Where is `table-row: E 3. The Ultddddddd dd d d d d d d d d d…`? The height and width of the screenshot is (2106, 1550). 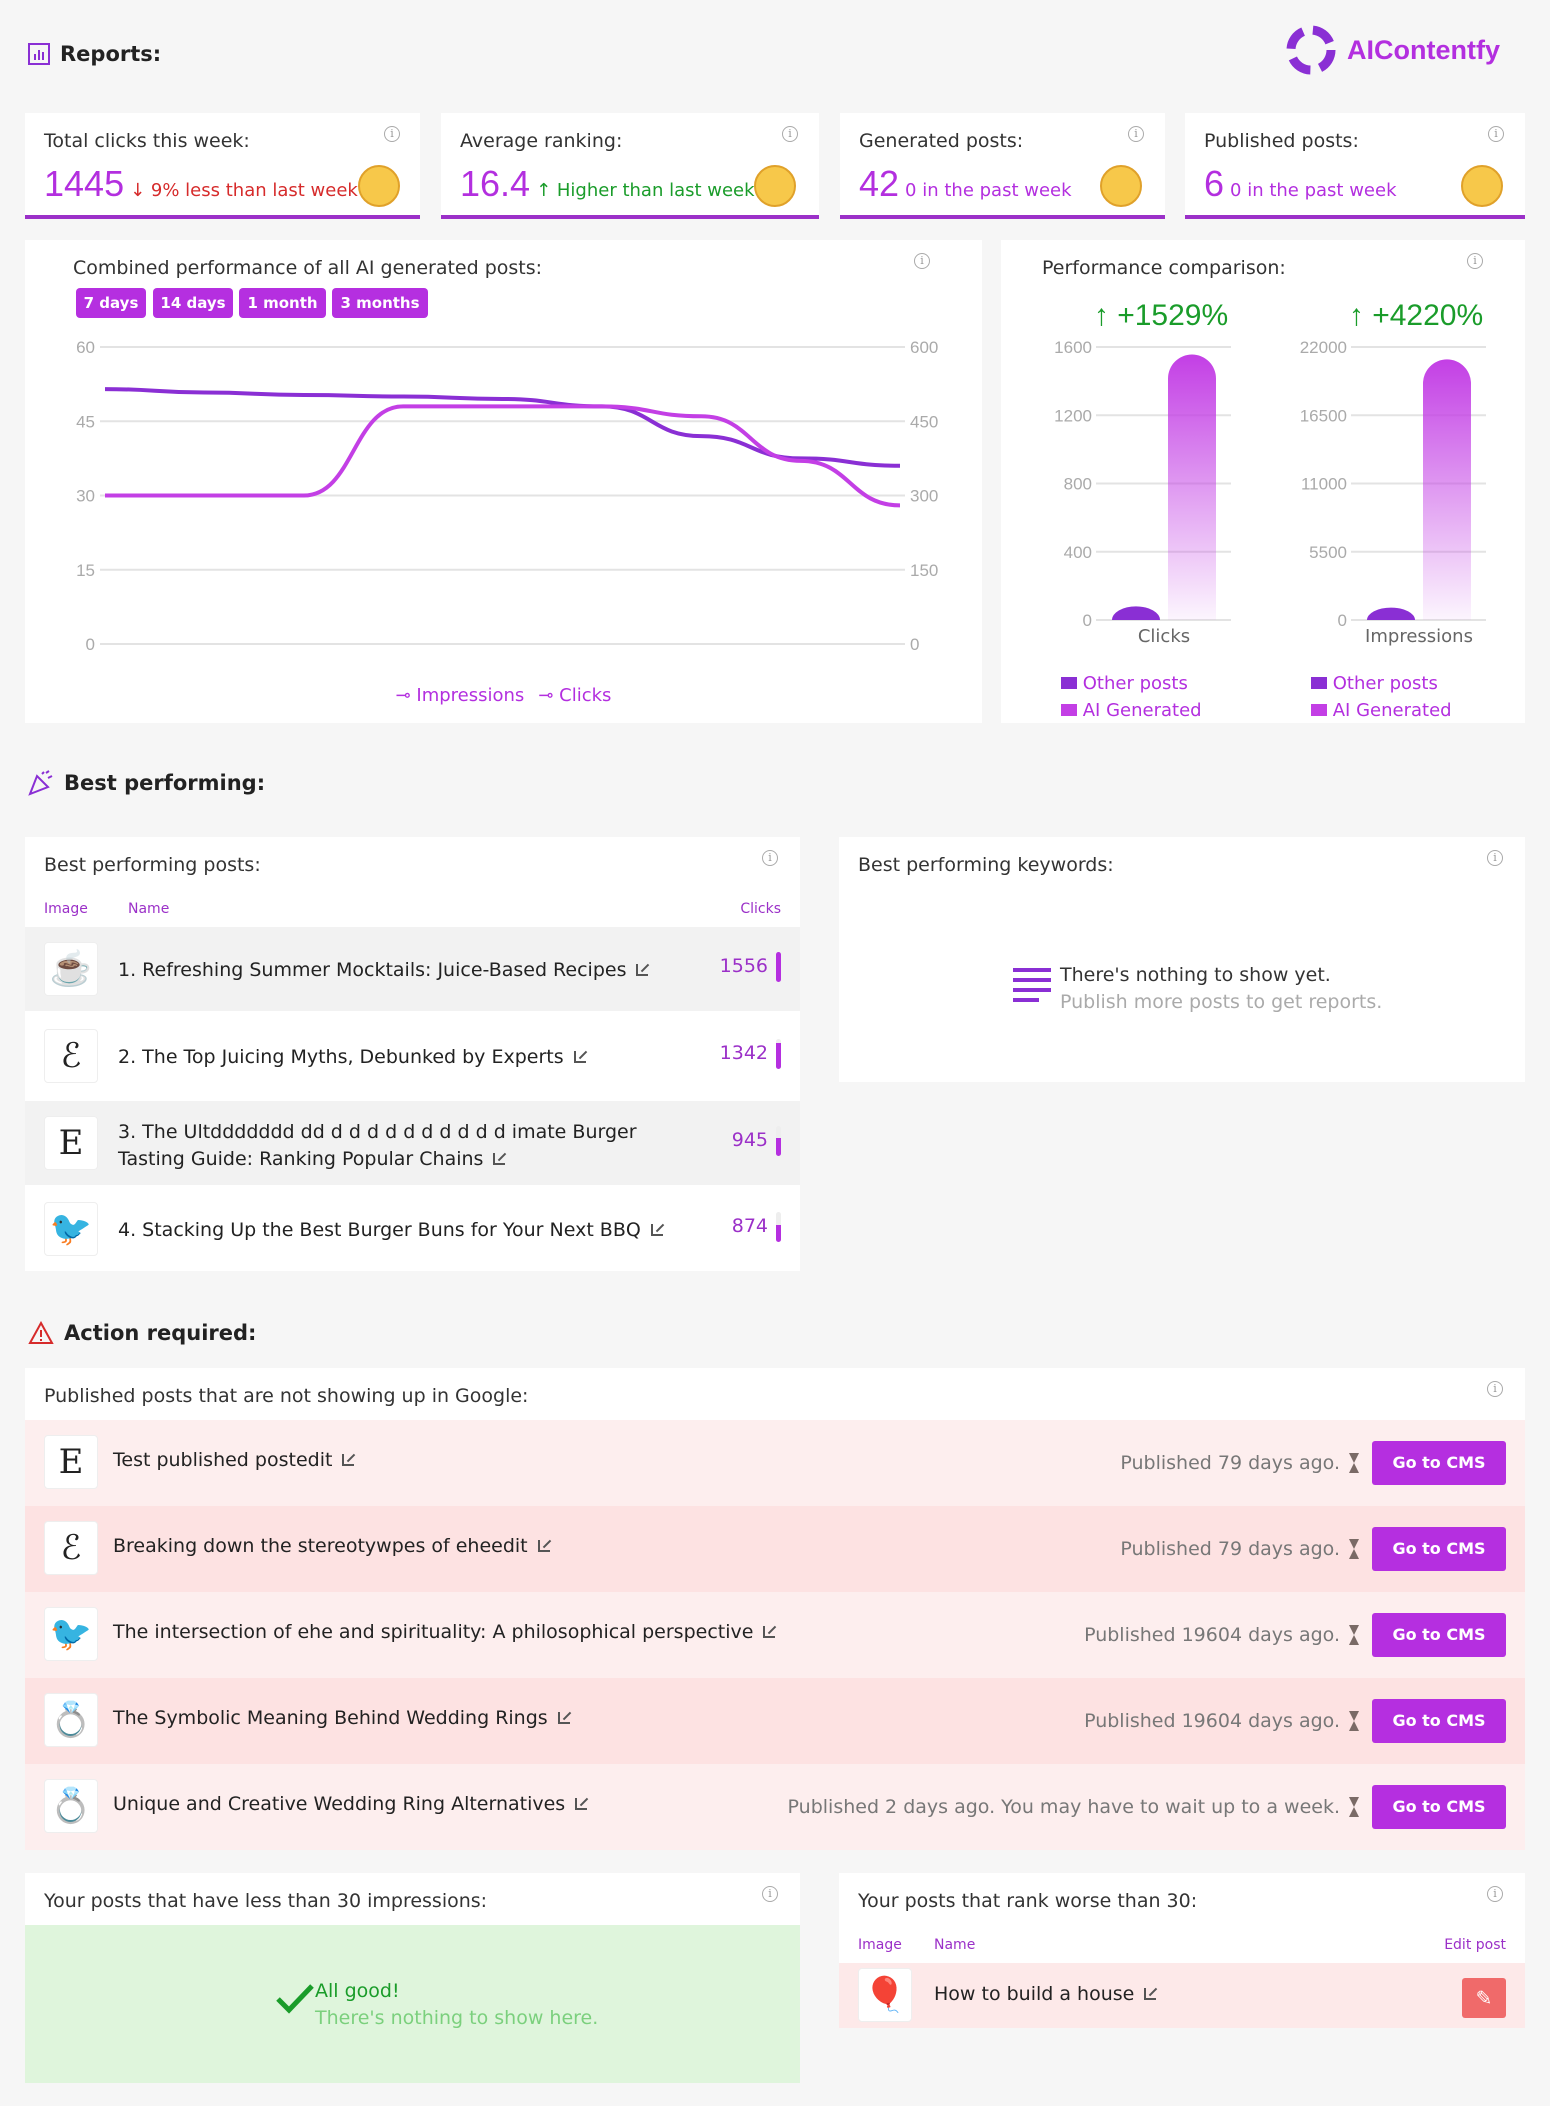 table-row: E 3. The Ultddddddd dd d d d d d d d d d… is located at coordinates (412, 1143).